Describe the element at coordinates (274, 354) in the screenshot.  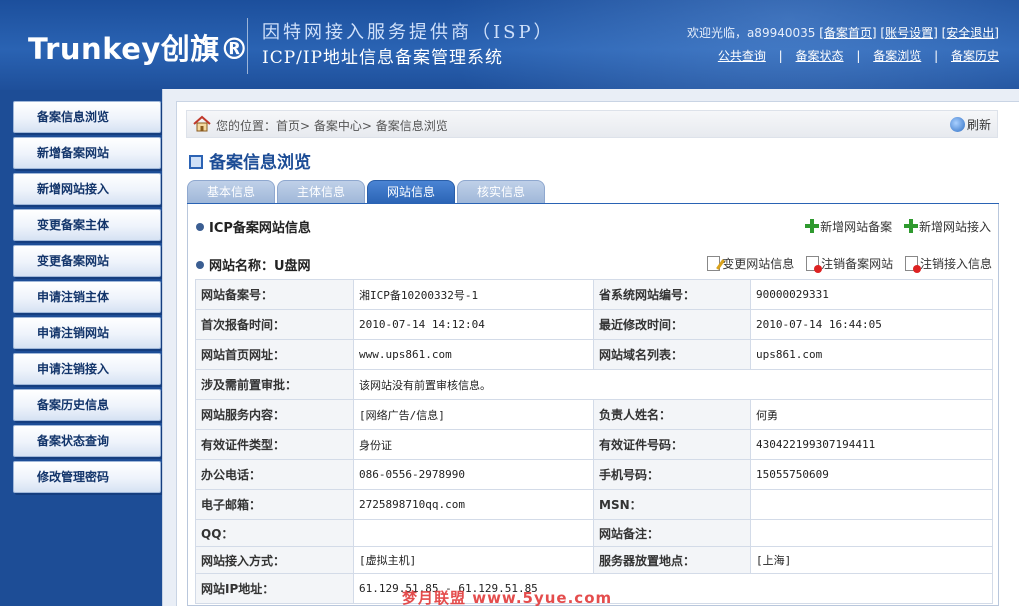
I see `field-label: 网站首页网址：` at that location.